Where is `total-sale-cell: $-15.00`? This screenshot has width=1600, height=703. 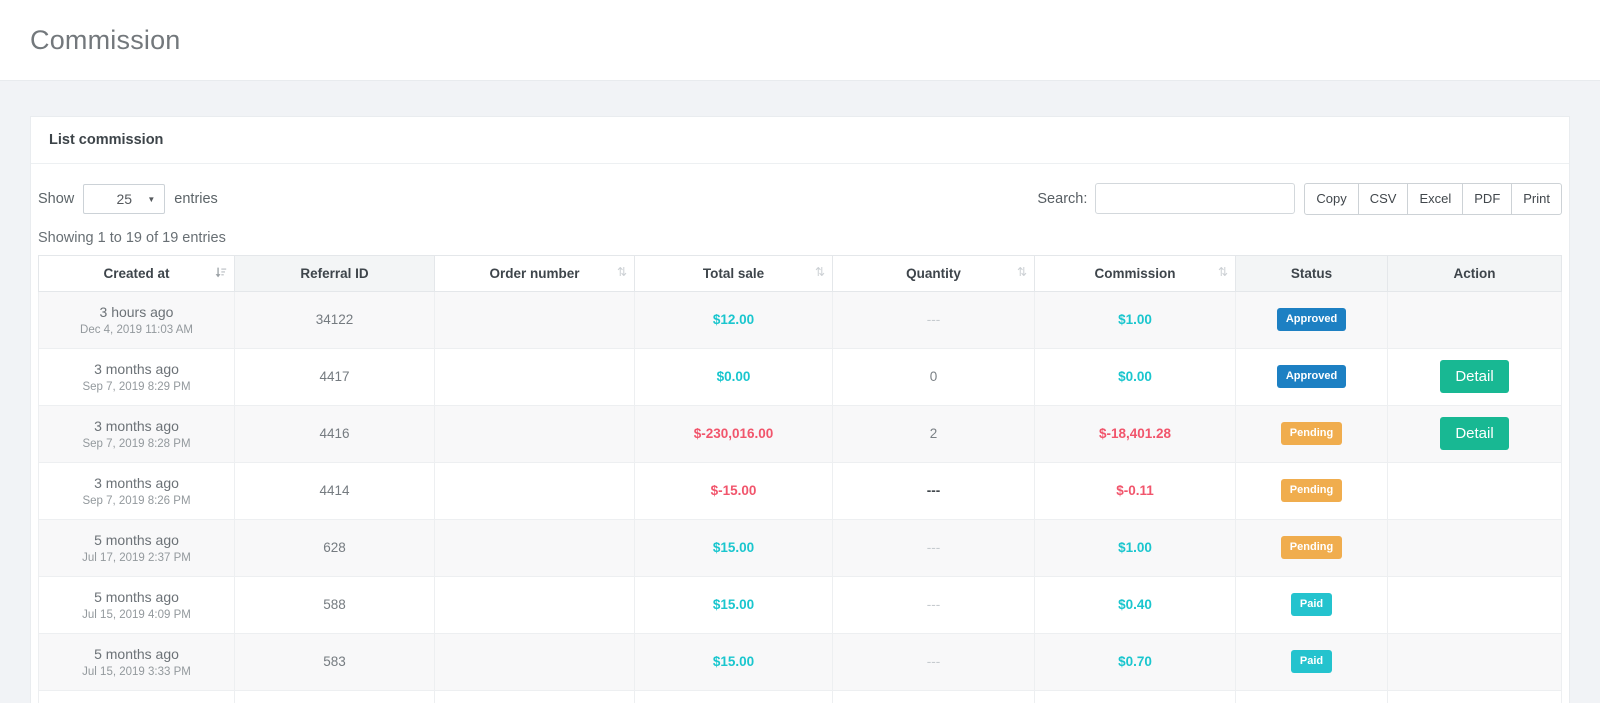
total-sale-cell: $-15.00 is located at coordinates (733, 490).